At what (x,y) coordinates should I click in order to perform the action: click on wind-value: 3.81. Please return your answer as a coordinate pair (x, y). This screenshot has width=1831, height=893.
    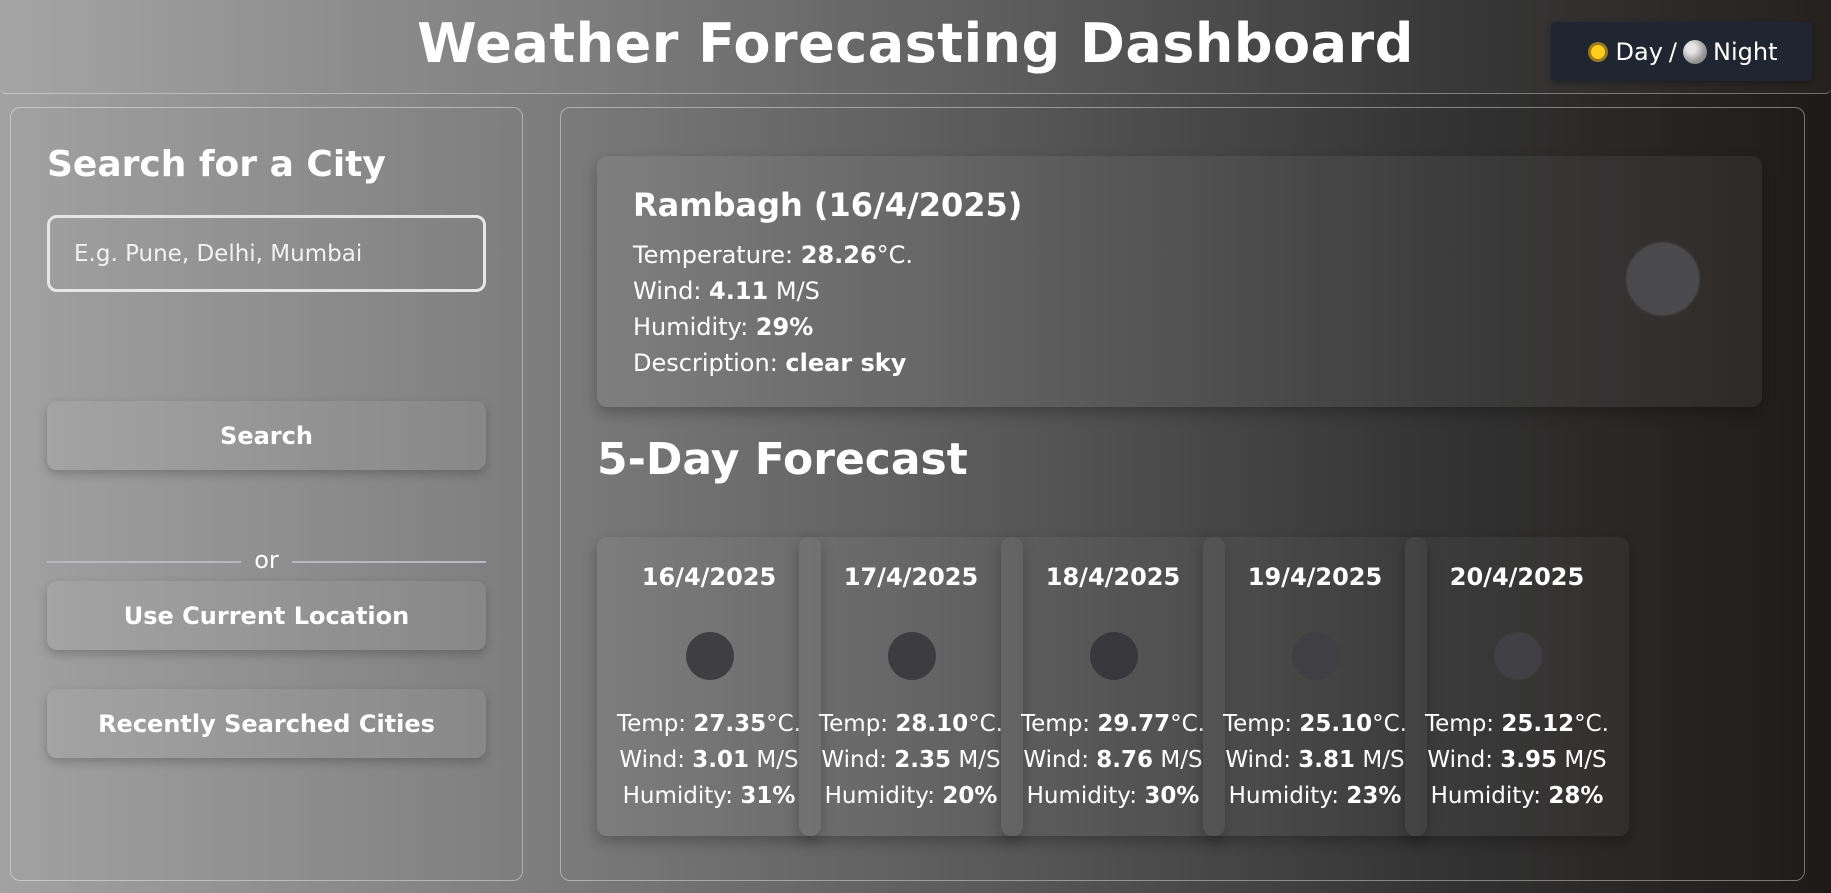
    Looking at the image, I should click on (1327, 760).